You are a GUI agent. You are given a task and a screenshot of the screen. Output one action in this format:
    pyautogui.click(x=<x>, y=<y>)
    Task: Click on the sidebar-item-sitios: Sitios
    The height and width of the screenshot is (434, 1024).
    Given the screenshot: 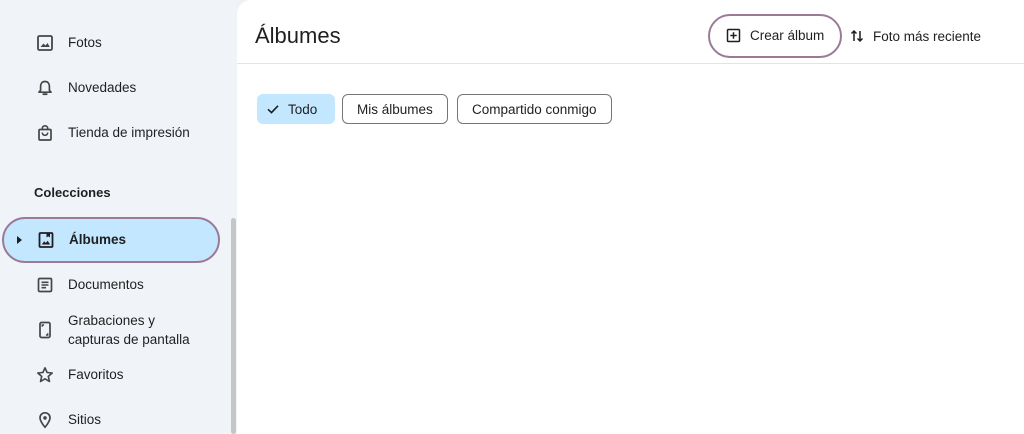 What is the action you would take?
    pyautogui.click(x=111, y=416)
    